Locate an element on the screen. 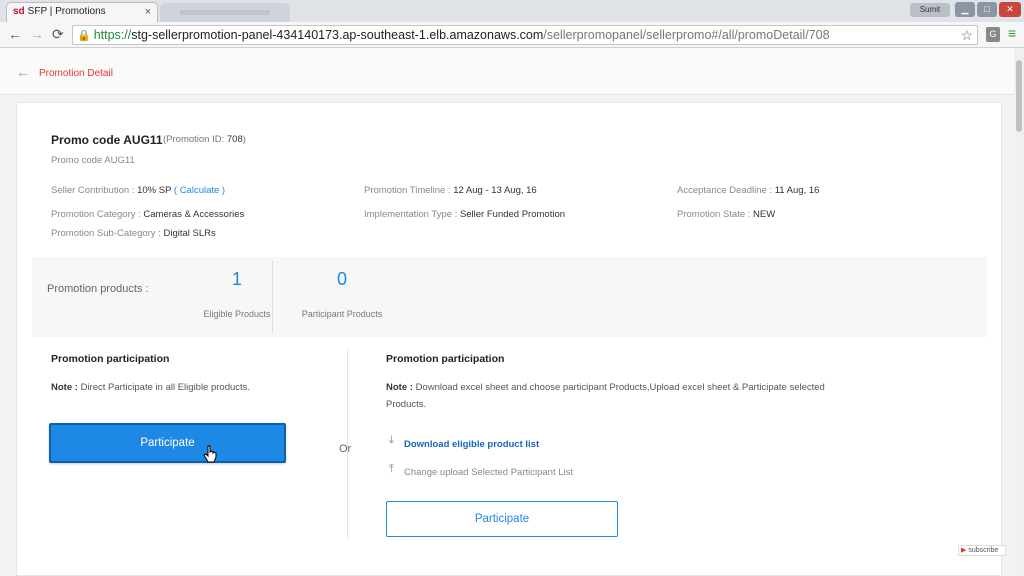 The width and height of the screenshot is (1024, 576). bookmark-star-icon: ☆ is located at coordinates (966, 35).